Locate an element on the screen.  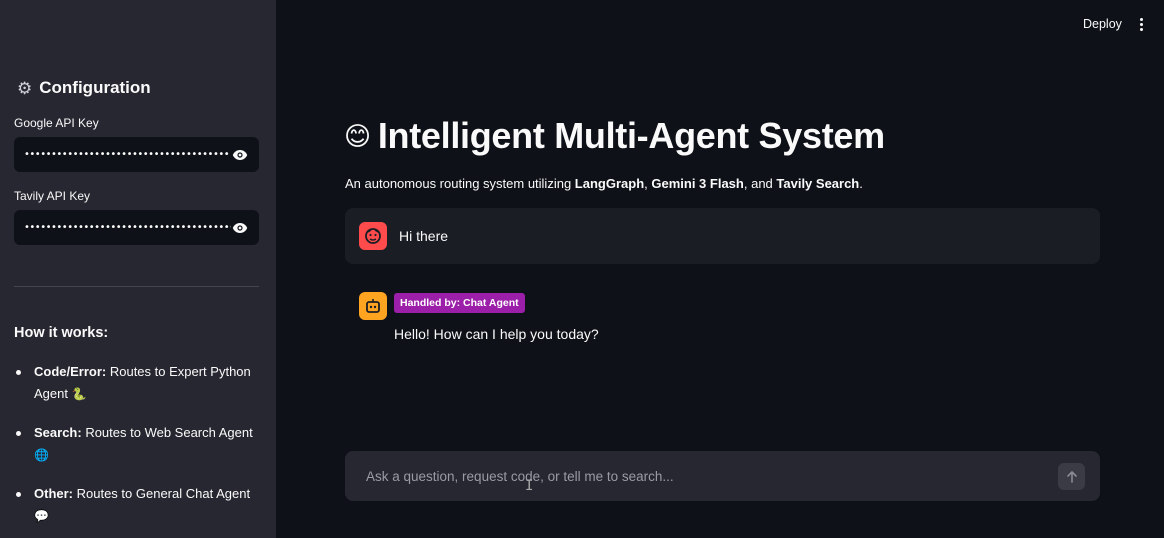
send-button is located at coordinates (1071, 476).